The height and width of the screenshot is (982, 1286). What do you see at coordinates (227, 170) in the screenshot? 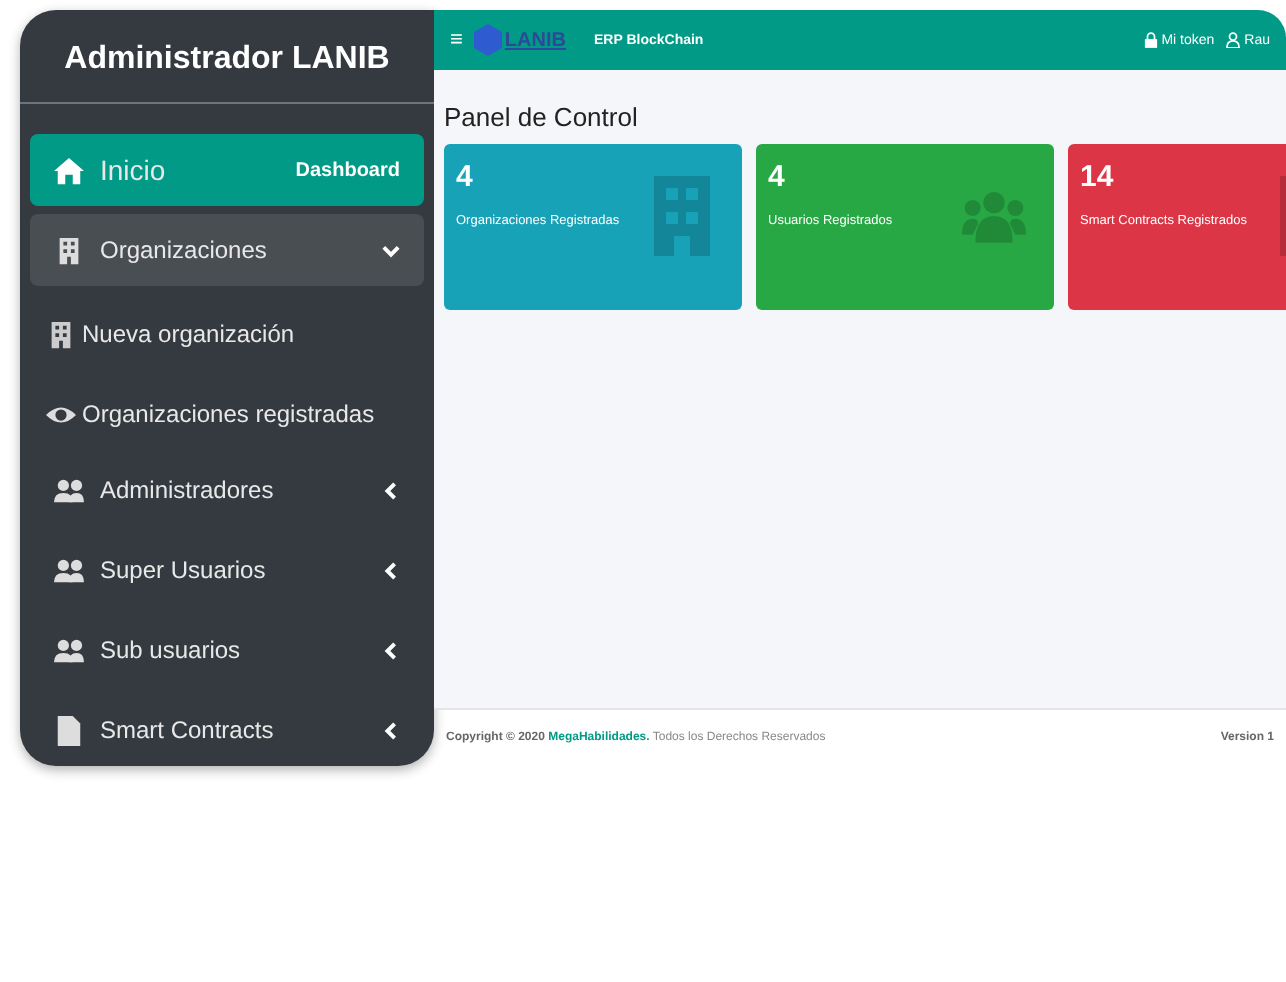
I see `sidebar-item: Inicio Dashboard` at bounding box center [227, 170].